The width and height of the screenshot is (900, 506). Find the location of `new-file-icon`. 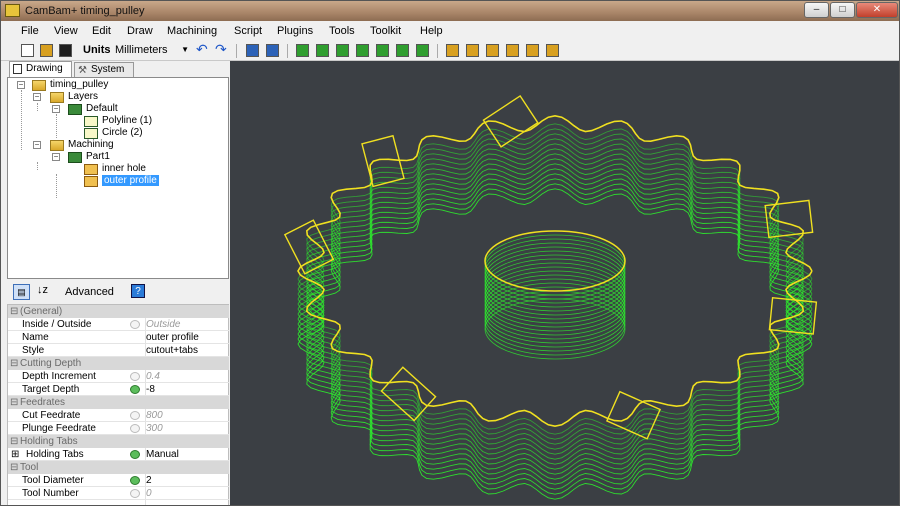

new-file-icon is located at coordinates (27, 50).